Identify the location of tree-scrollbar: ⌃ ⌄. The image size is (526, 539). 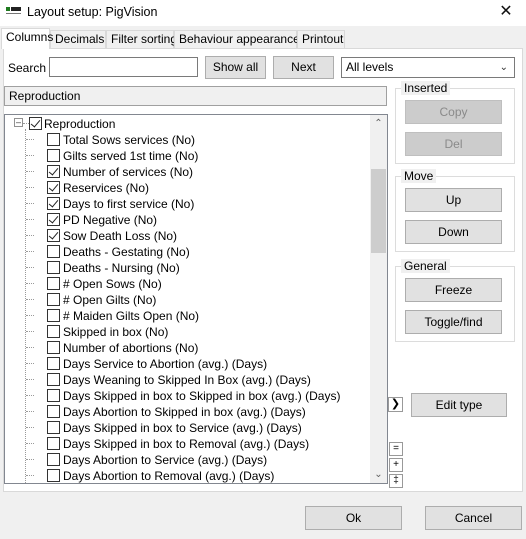
(378, 299).